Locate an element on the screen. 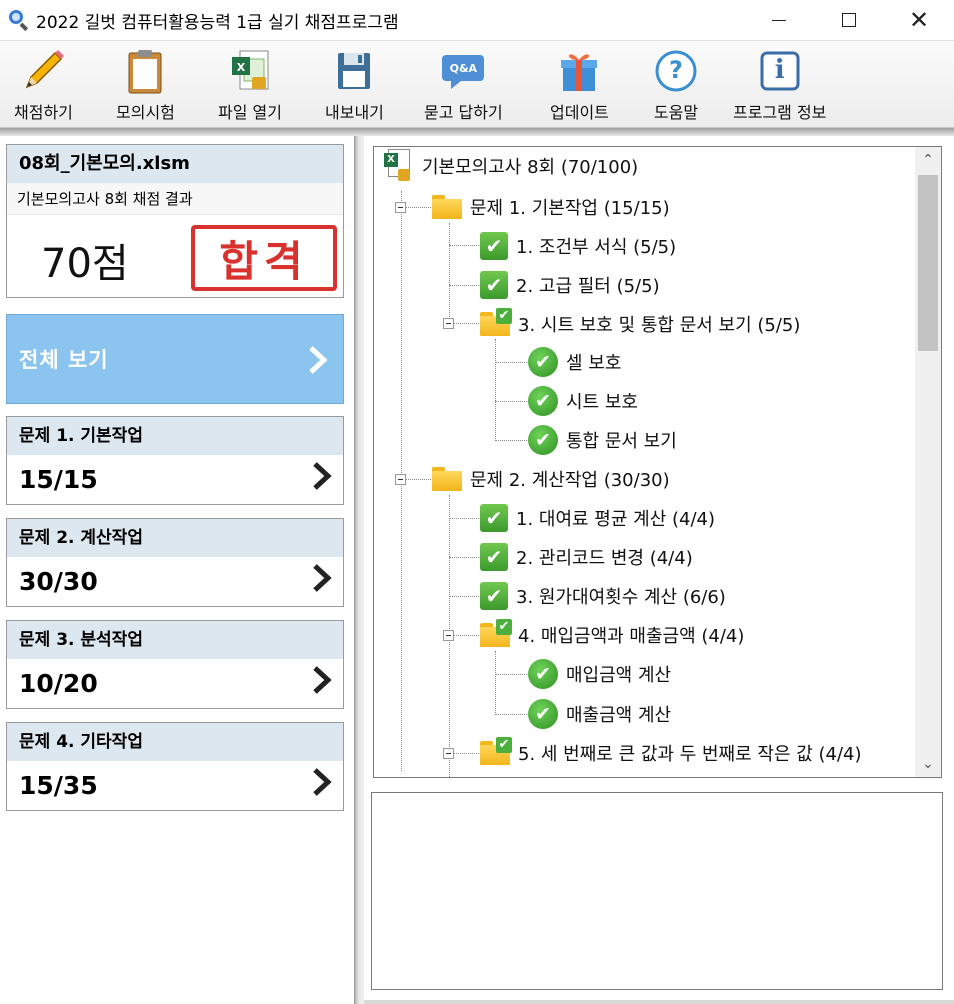 This screenshot has width=954, height=1004. tree-item: ✔ 4. 매입금액과 매출금액 (4/4) is located at coordinates (612, 634).